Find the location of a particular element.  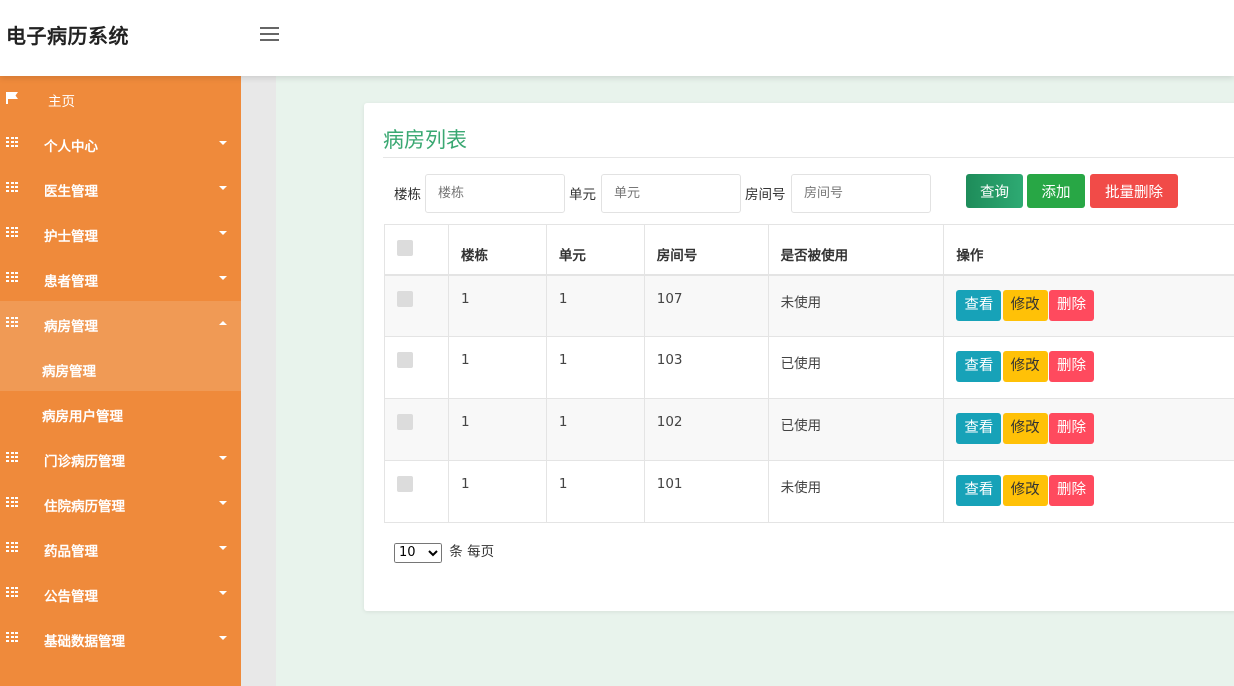

batch-delete-button: 批量删除 is located at coordinates (1134, 191).